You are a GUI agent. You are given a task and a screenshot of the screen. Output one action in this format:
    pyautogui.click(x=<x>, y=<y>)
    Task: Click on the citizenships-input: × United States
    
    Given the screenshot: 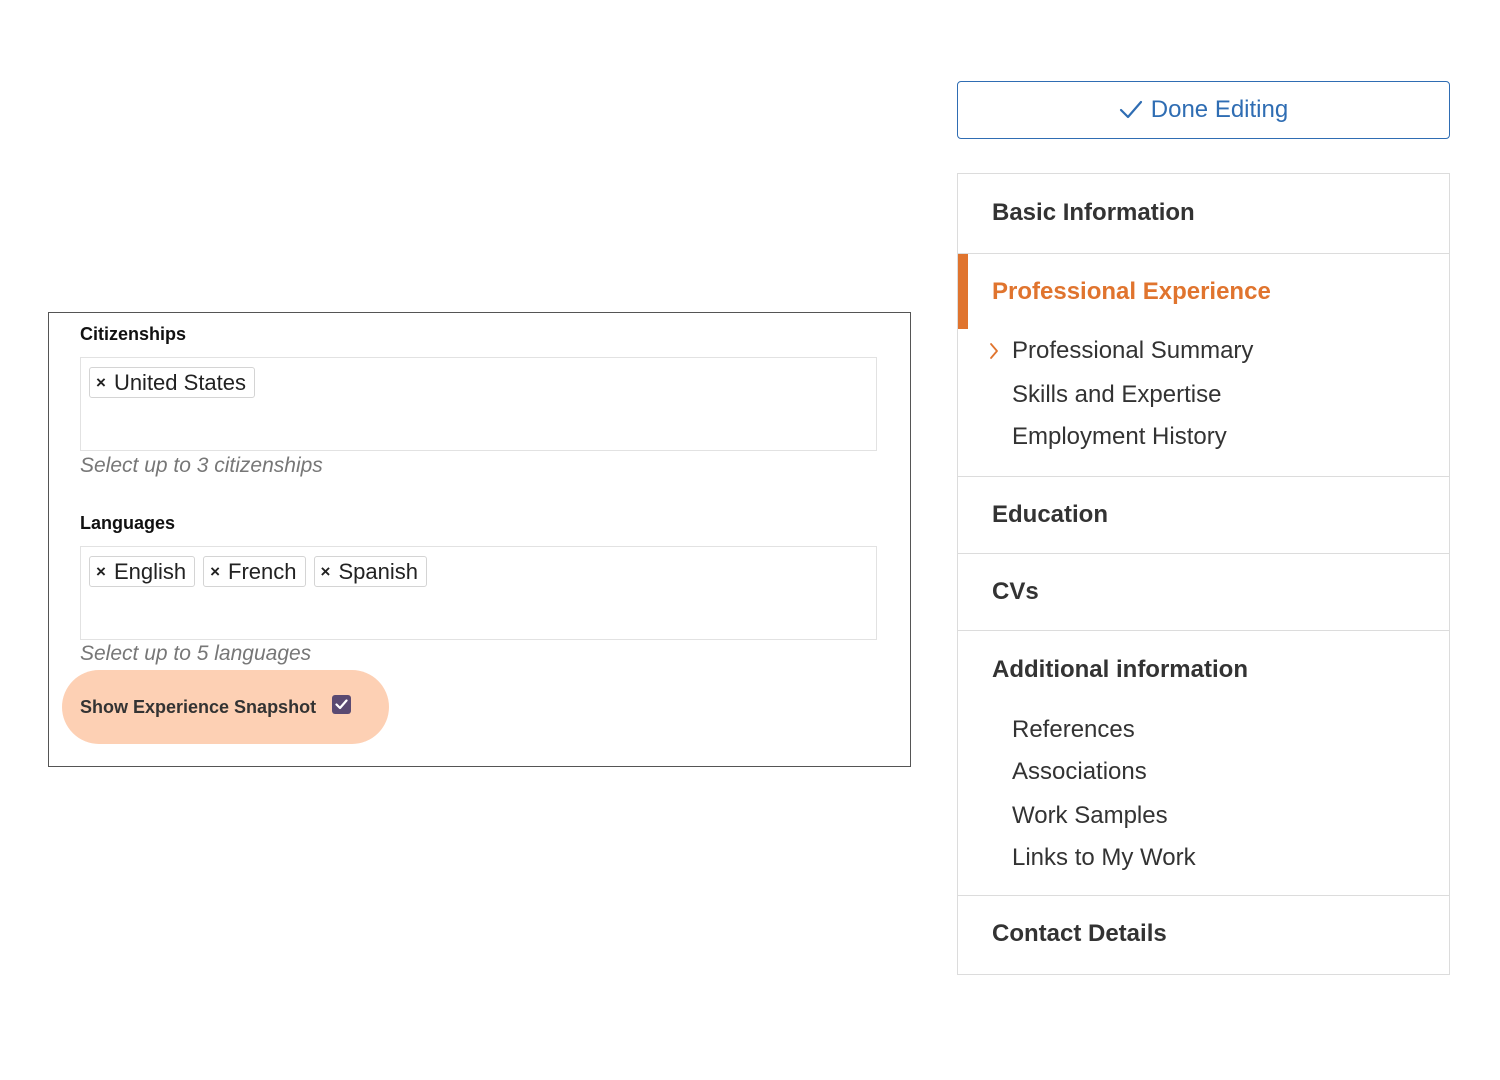 What is the action you would take?
    pyautogui.click(x=478, y=404)
    